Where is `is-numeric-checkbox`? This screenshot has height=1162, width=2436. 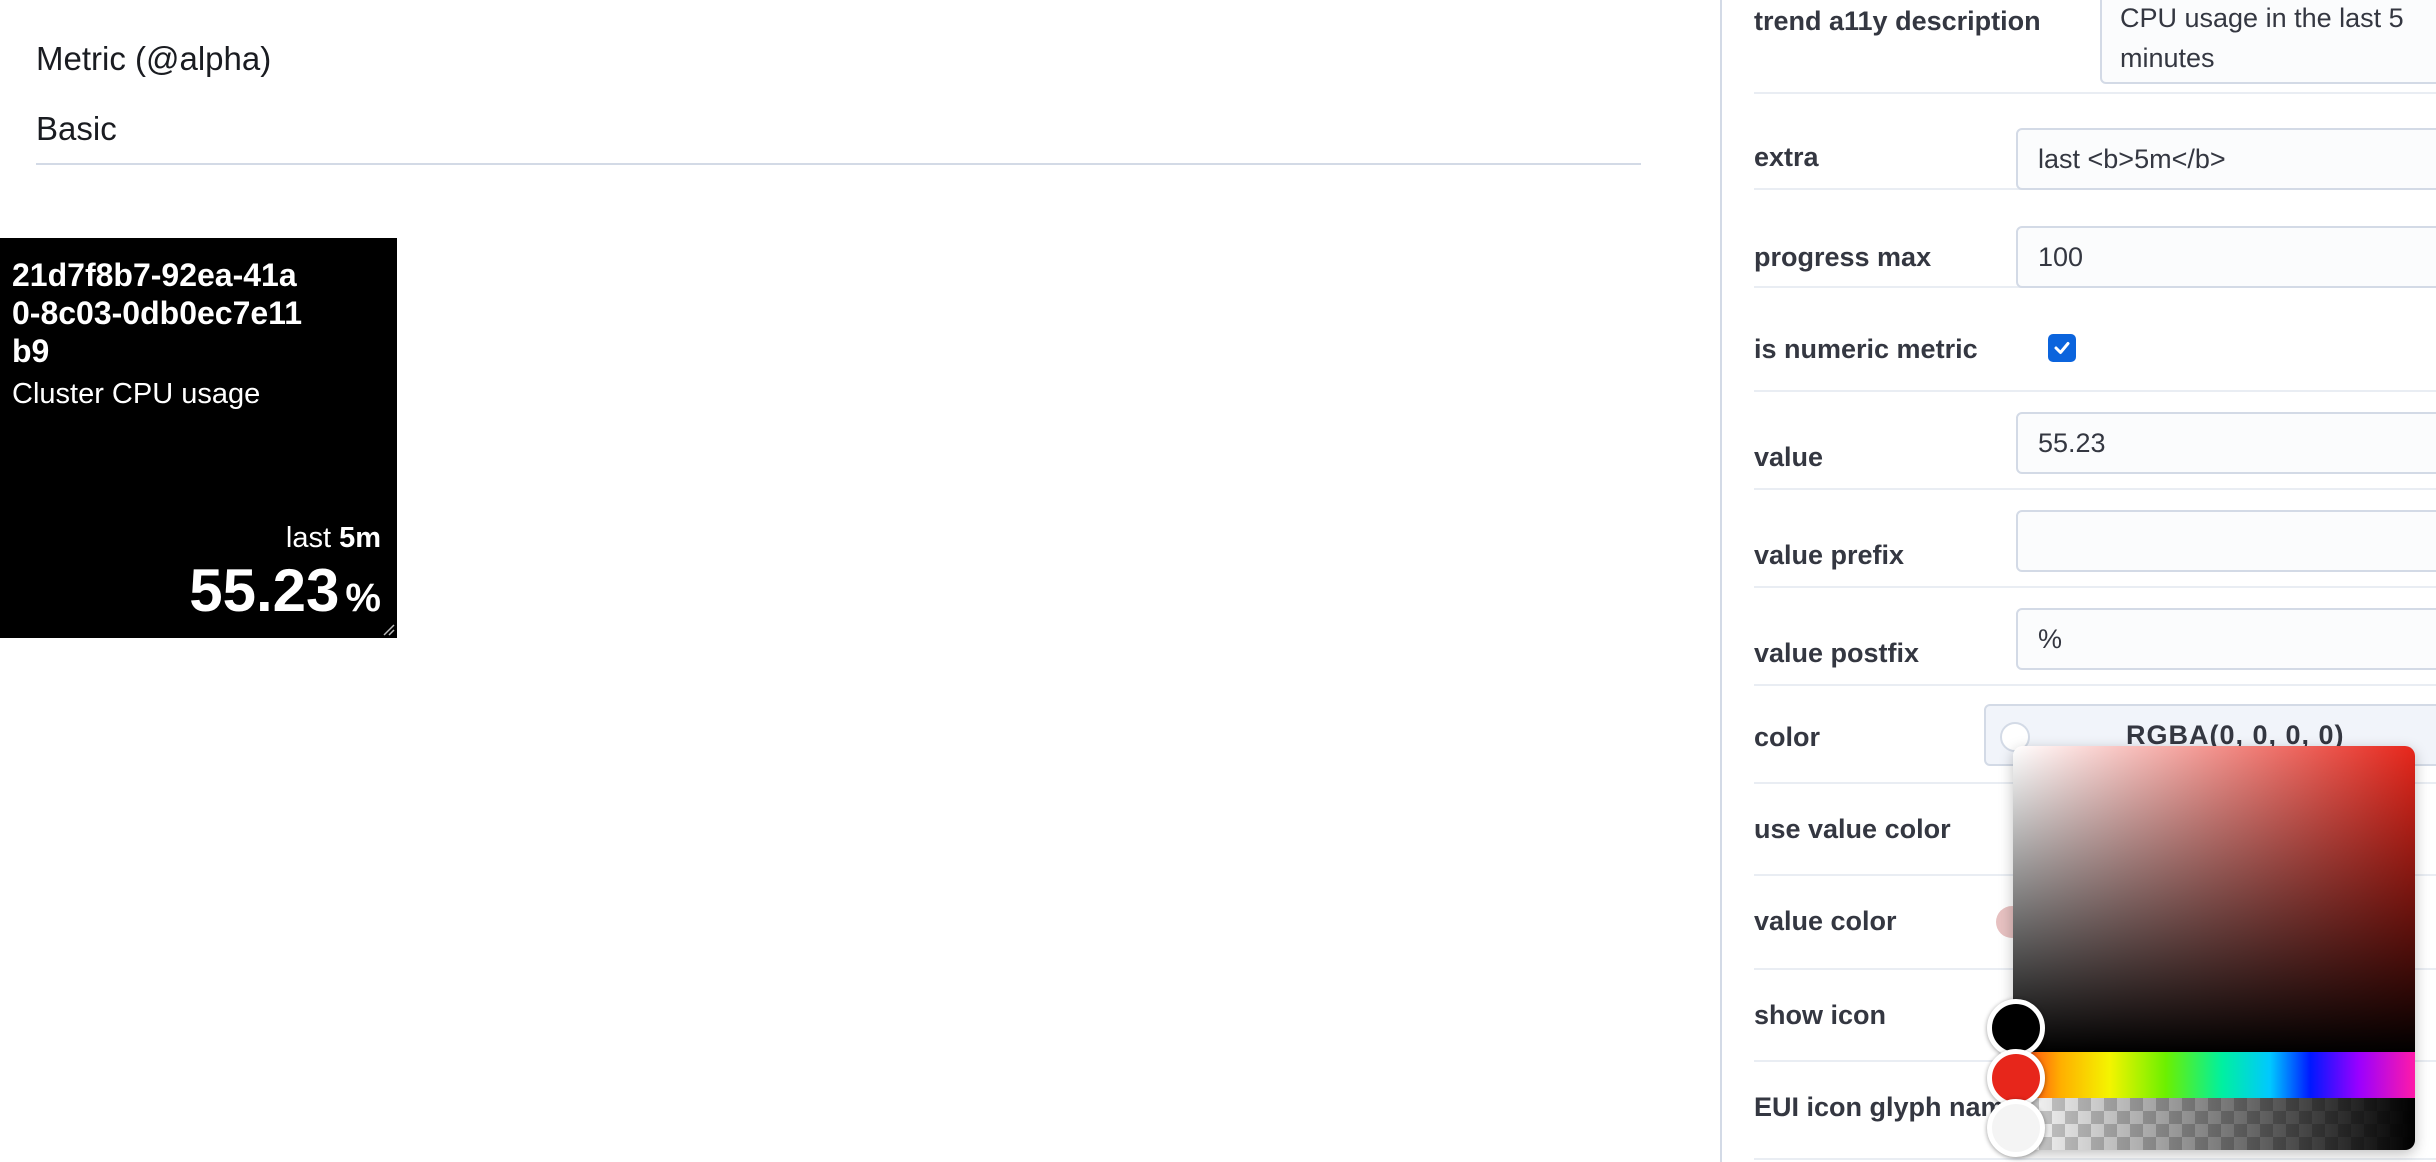 is-numeric-checkbox is located at coordinates (2062, 348).